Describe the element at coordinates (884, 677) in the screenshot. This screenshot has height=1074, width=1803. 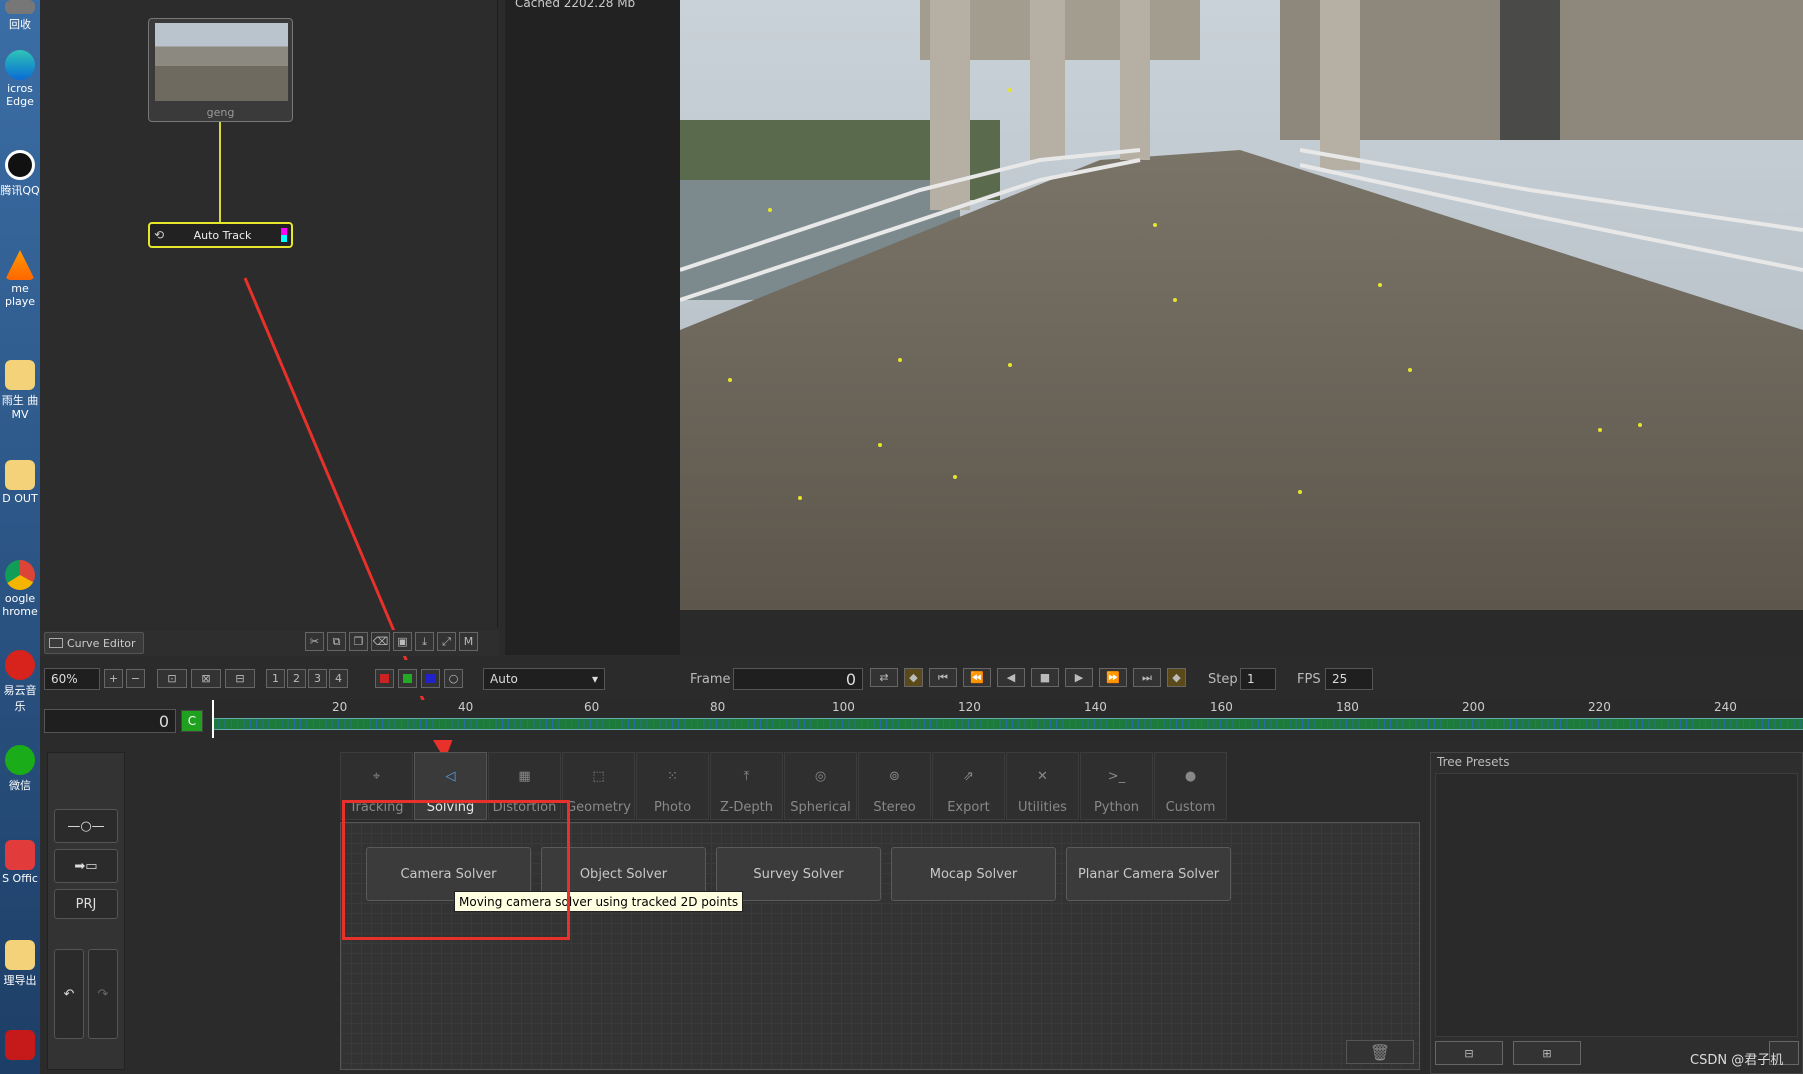
I see `loop-icon: ⇄` at that location.